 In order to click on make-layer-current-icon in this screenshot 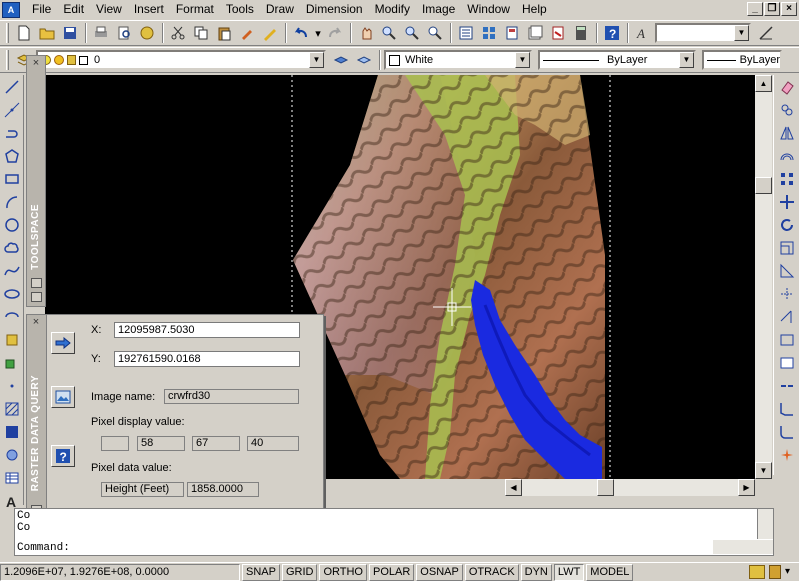, I will do `click(341, 60)`.